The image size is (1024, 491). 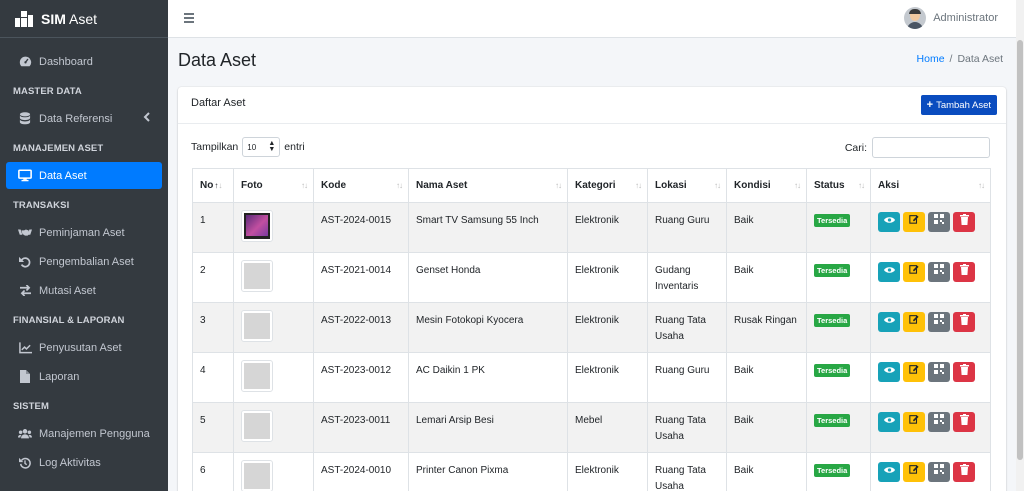 I want to click on sidebar-item-log-aktivitas: Log Aktivitas, so click(x=84, y=462).